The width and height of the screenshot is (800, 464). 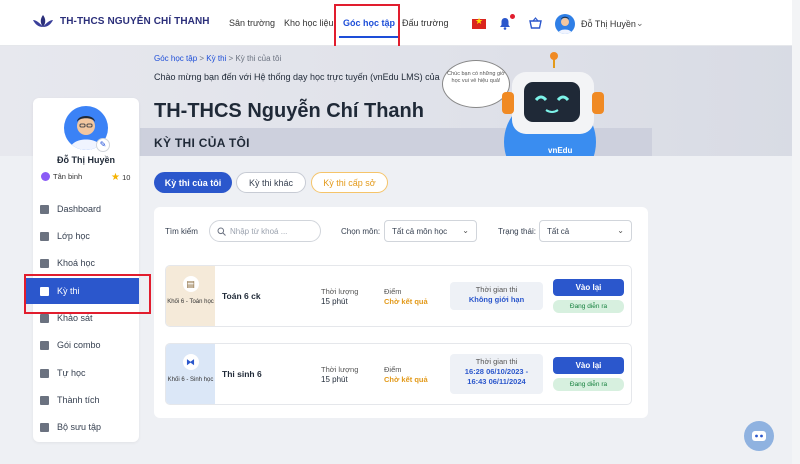 I want to click on highlight-box-menu, so click(x=87, y=294).